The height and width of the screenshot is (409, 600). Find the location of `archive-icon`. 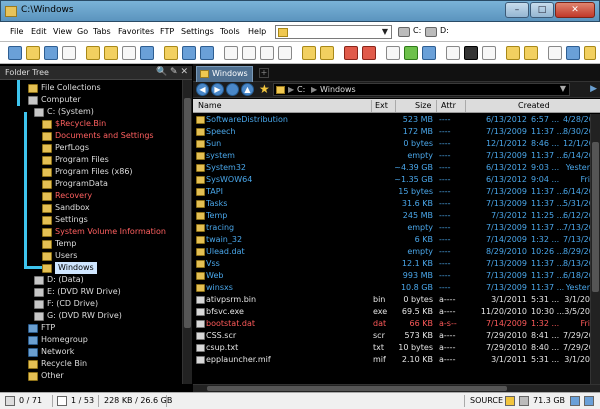

archive-icon is located at coordinates (513, 53).